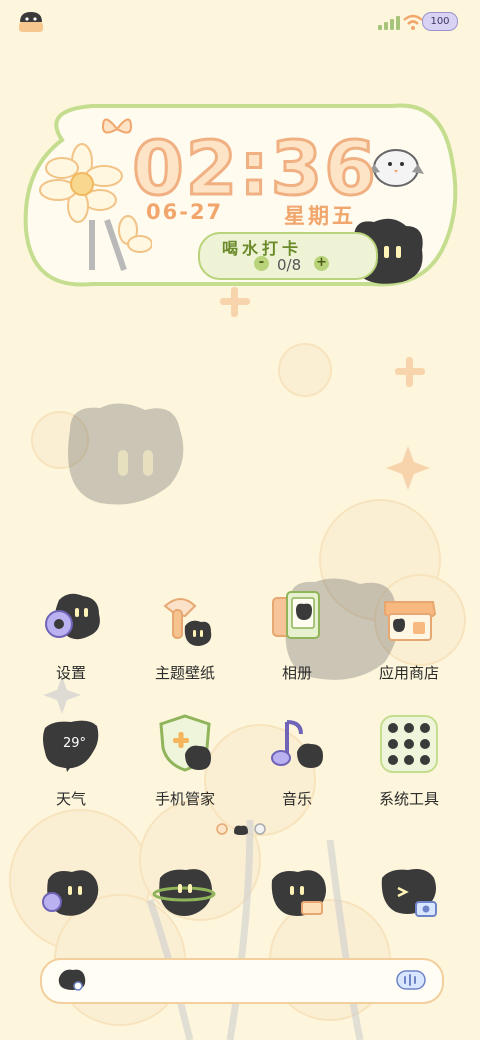 This screenshot has width=480, height=1040. I want to click on clock-date: 06-27, so click(185, 212).